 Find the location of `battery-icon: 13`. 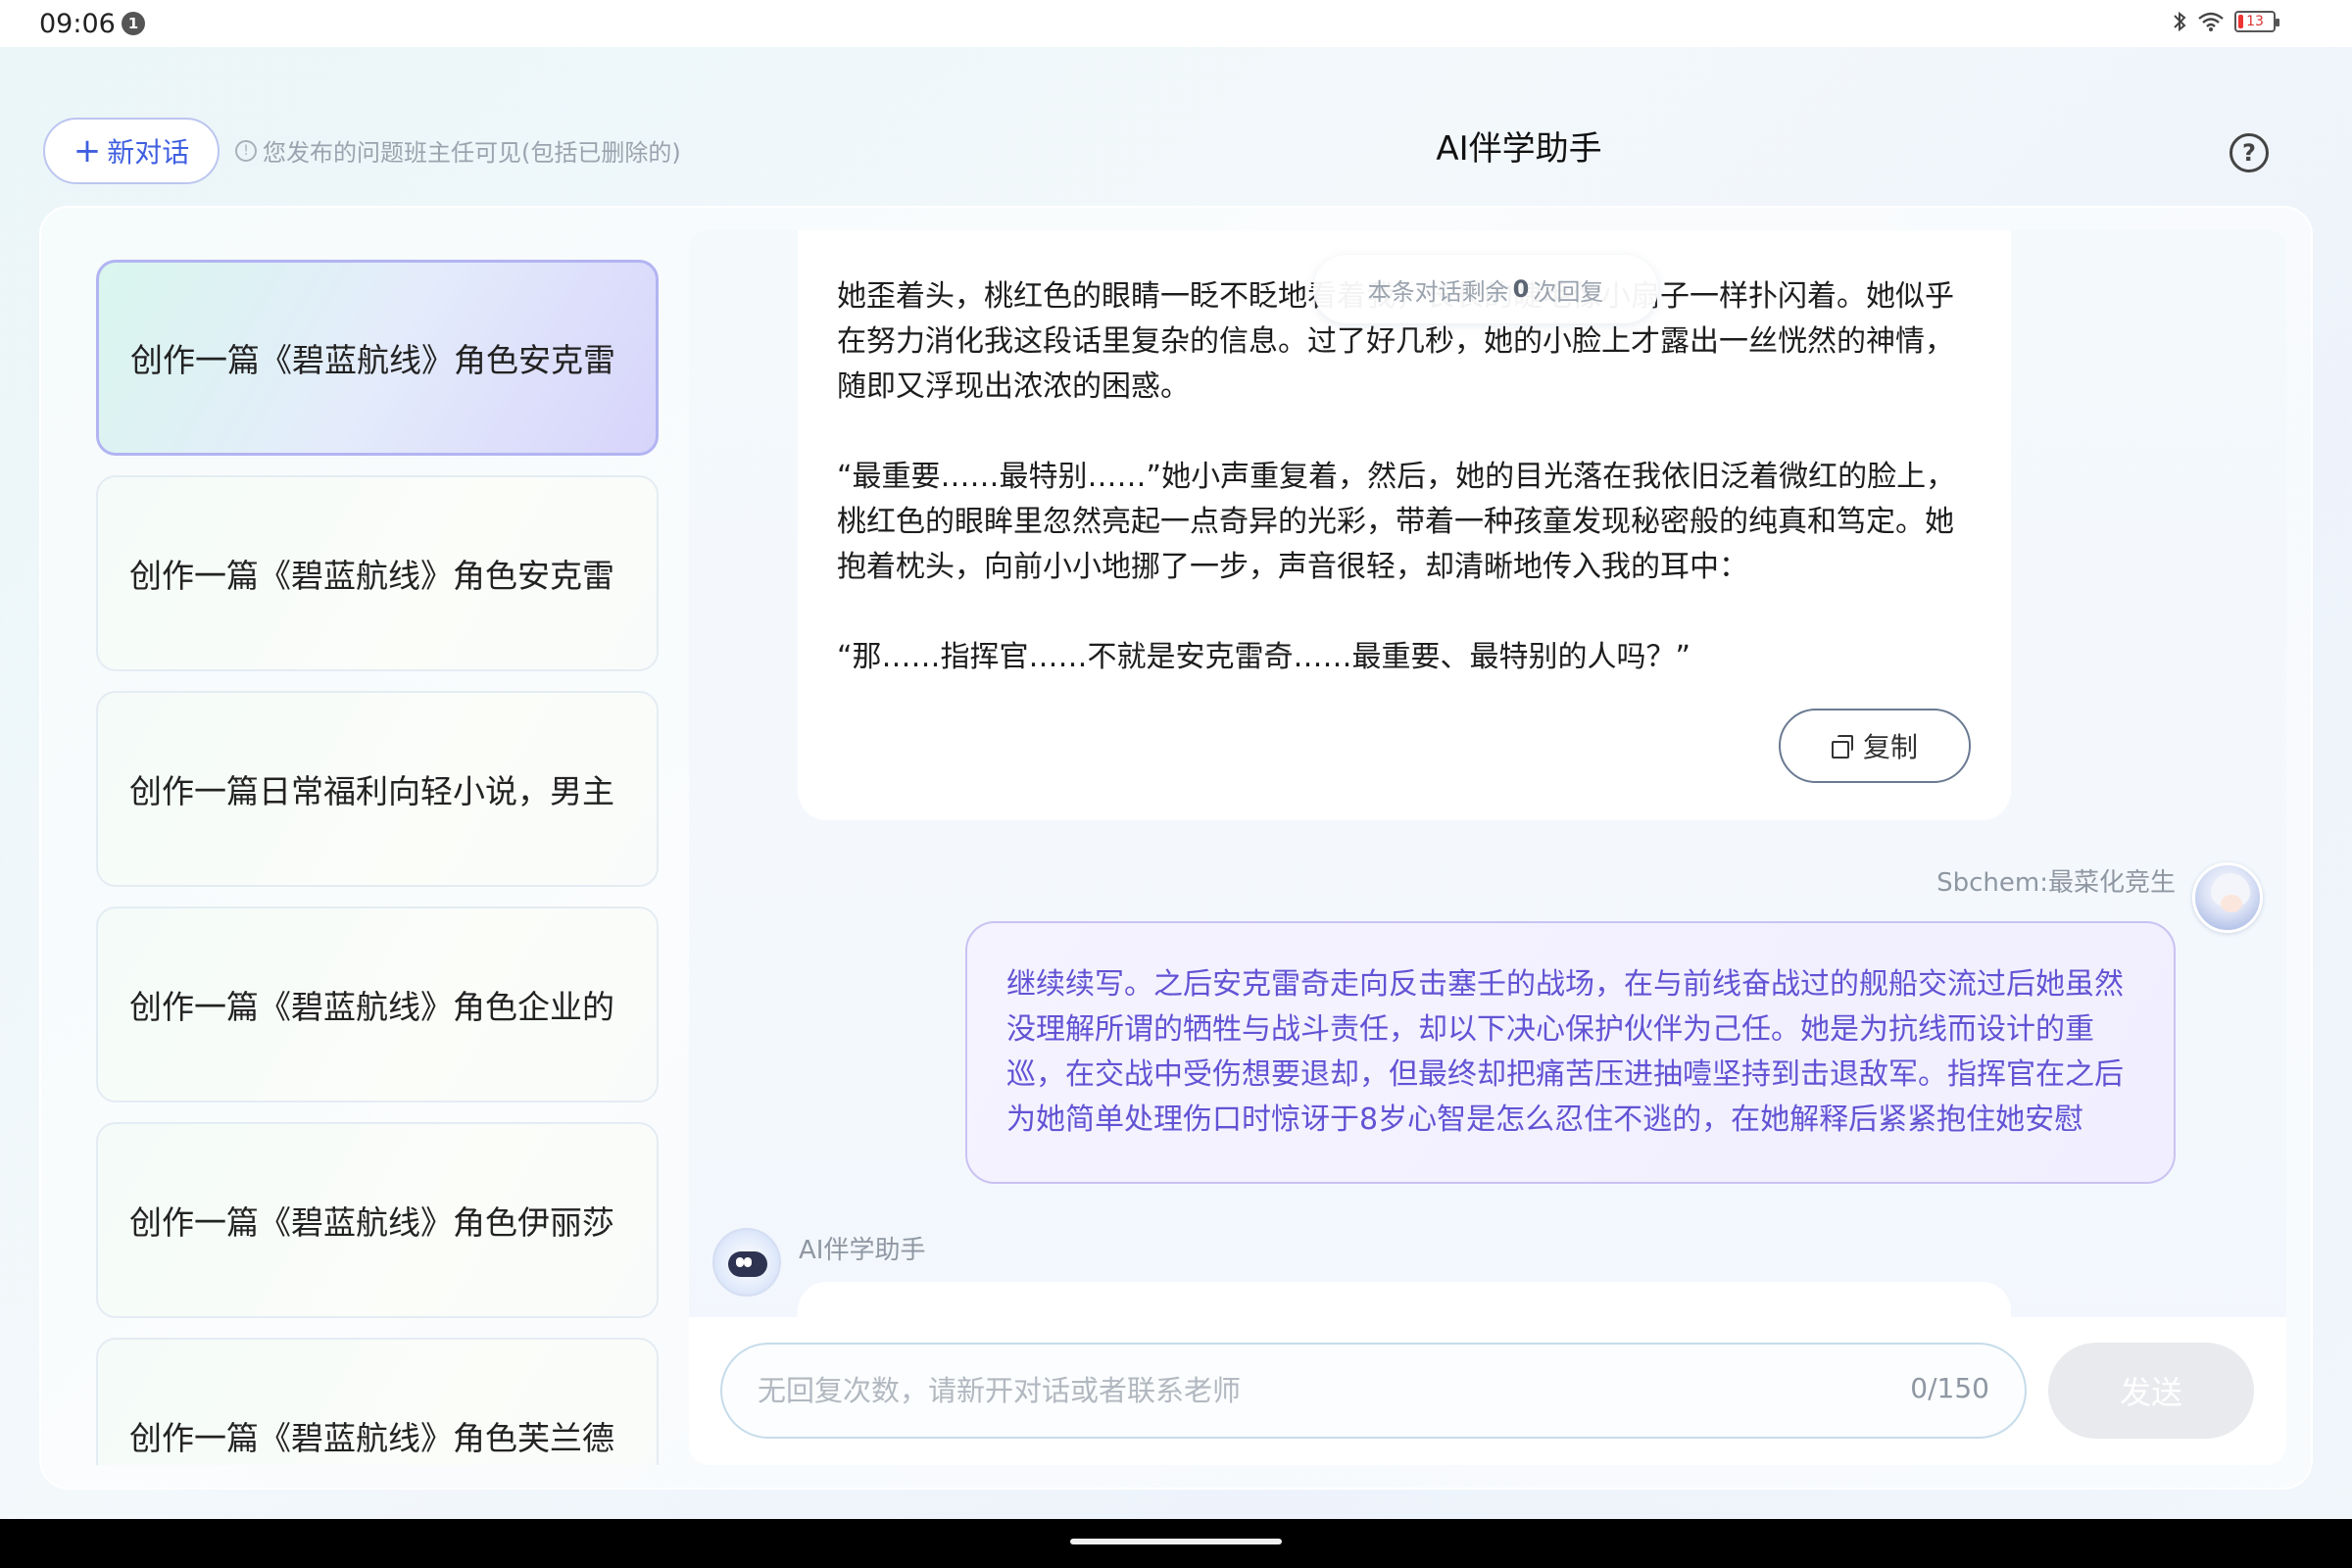

battery-icon: 13 is located at coordinates (2256, 21).